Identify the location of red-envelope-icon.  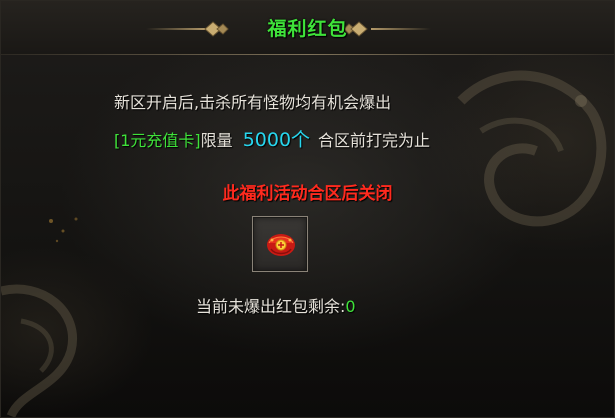
(281, 245).